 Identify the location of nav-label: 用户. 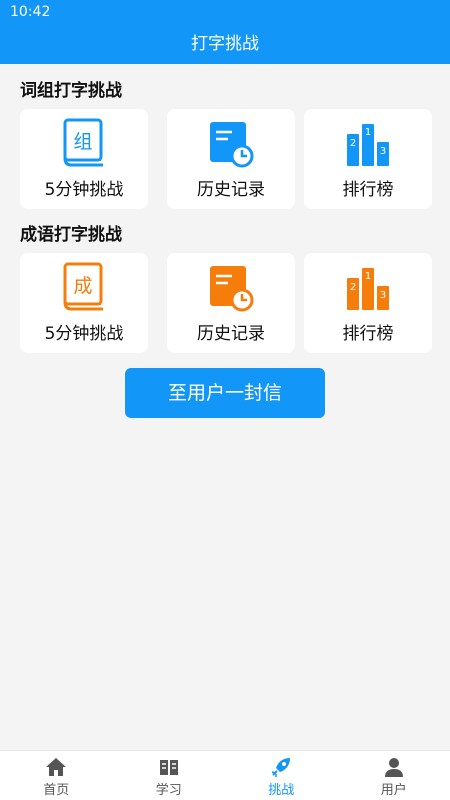
(393, 790).